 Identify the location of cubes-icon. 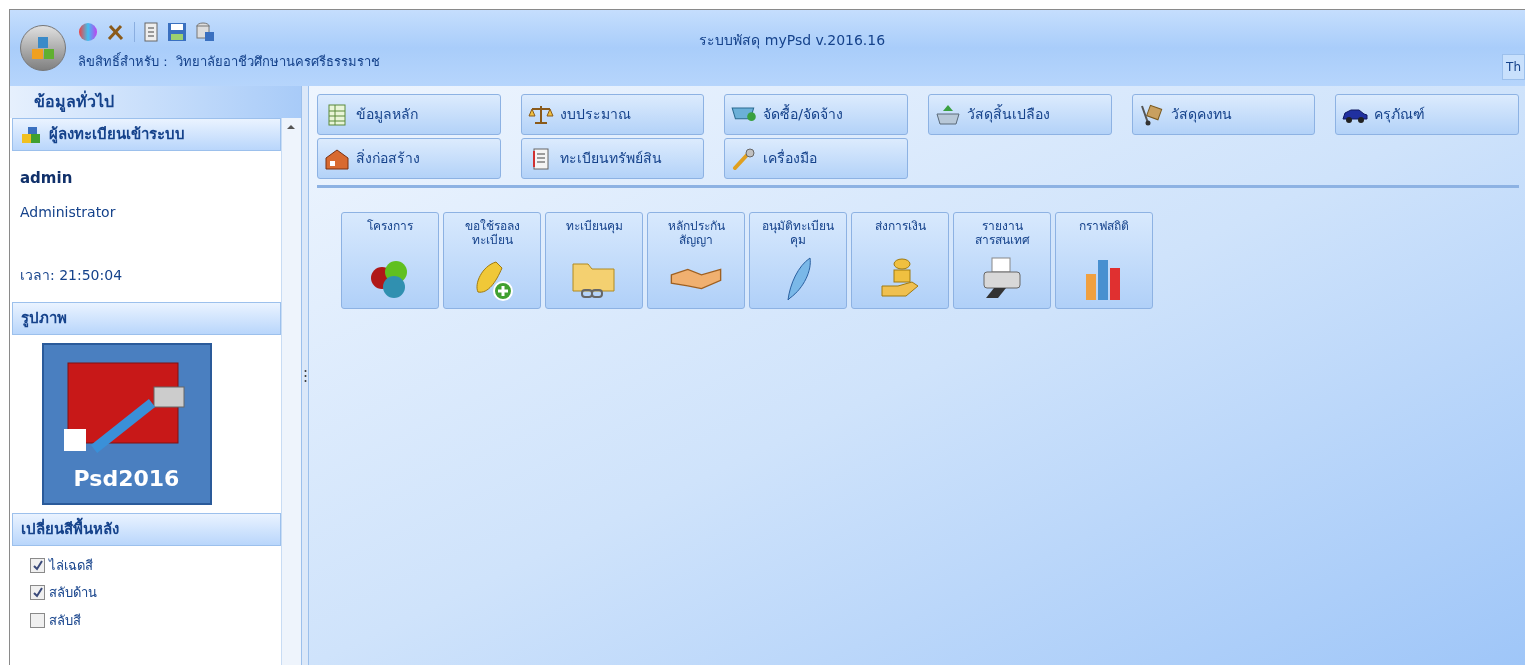
(31, 134).